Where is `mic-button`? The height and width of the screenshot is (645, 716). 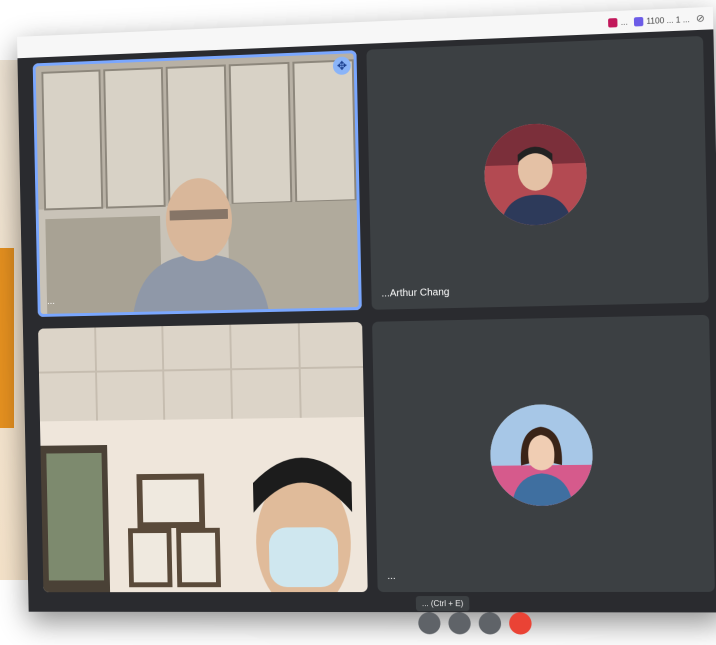 mic-button is located at coordinates (429, 623).